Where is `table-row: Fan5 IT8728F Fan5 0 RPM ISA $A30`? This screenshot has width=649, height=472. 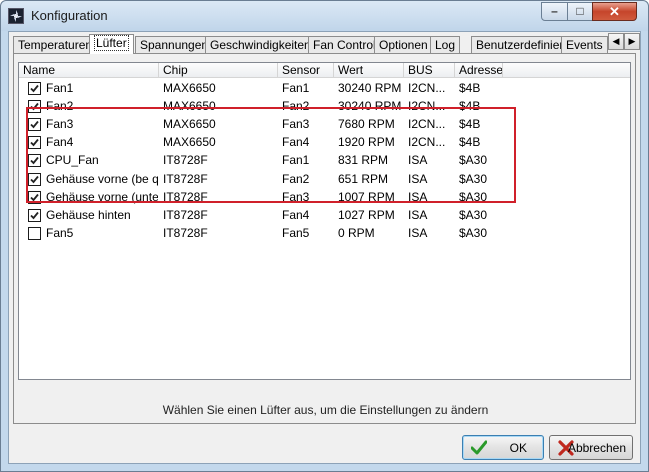
table-row: Fan5 IT8728F Fan5 0 RPM ISA $A30 is located at coordinates (324, 233).